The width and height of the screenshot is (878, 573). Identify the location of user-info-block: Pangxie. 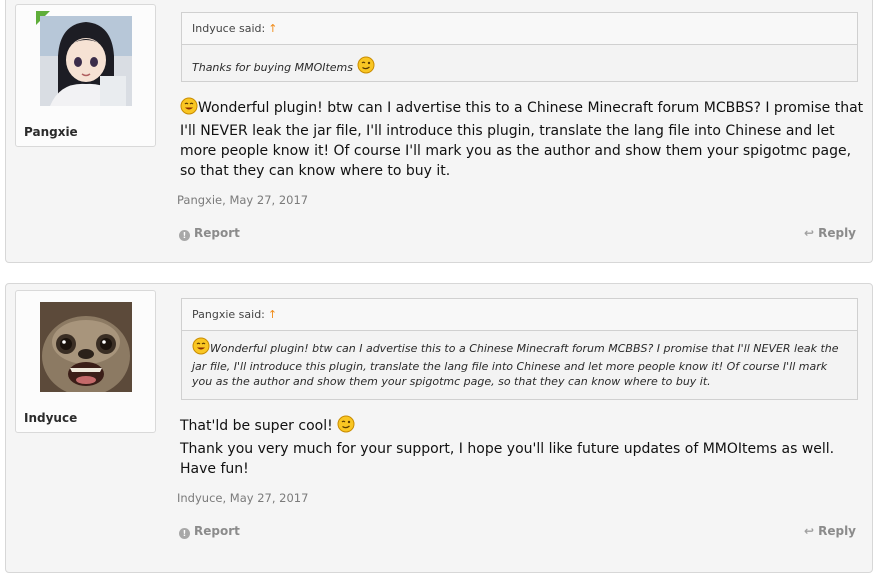
(85, 75).